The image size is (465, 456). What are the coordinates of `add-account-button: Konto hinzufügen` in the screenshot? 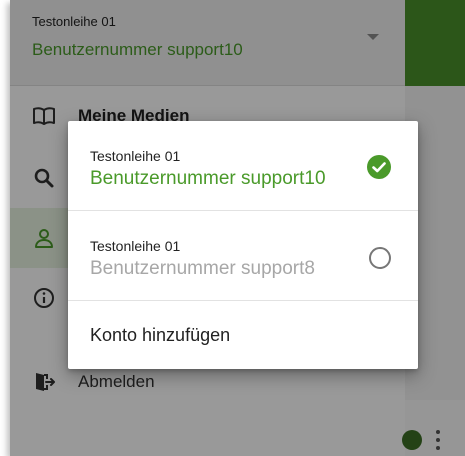 It's located at (243, 335).